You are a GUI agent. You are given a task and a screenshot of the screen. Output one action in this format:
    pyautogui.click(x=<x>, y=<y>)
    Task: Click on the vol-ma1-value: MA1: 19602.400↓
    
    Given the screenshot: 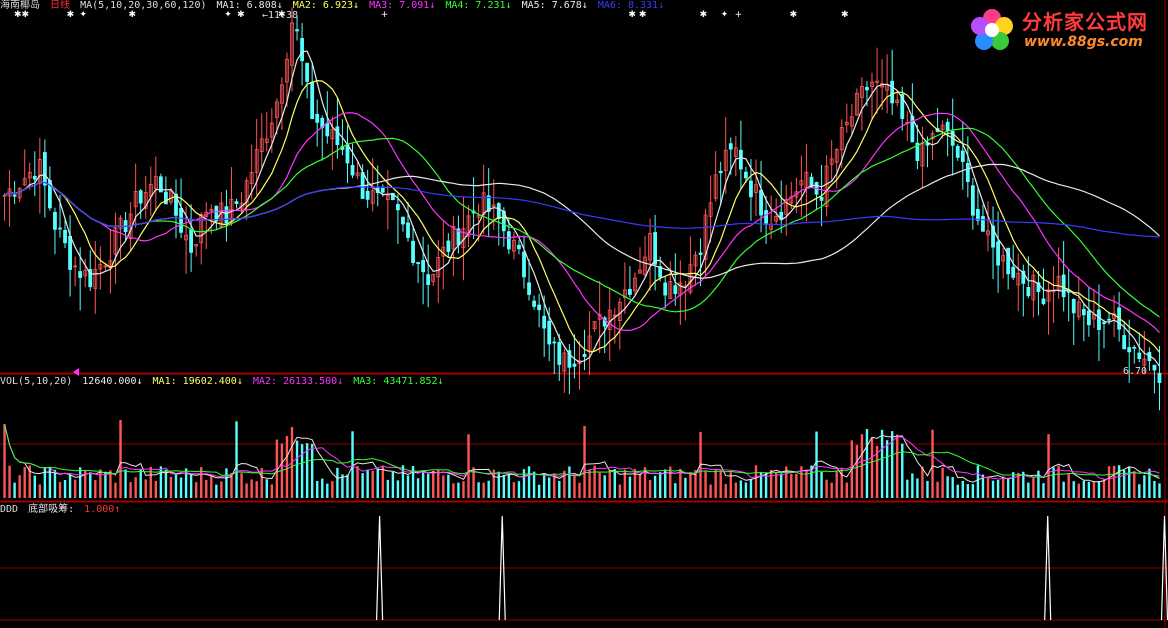 What is the action you would take?
    pyautogui.click(x=197, y=381)
    